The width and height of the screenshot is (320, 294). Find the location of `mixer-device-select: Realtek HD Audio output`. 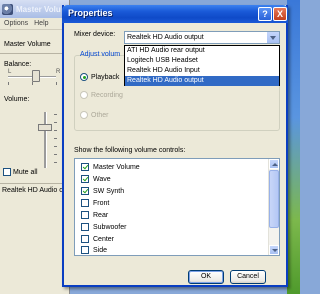

mixer-device-select: Realtek HD Audio output is located at coordinates (202, 37).